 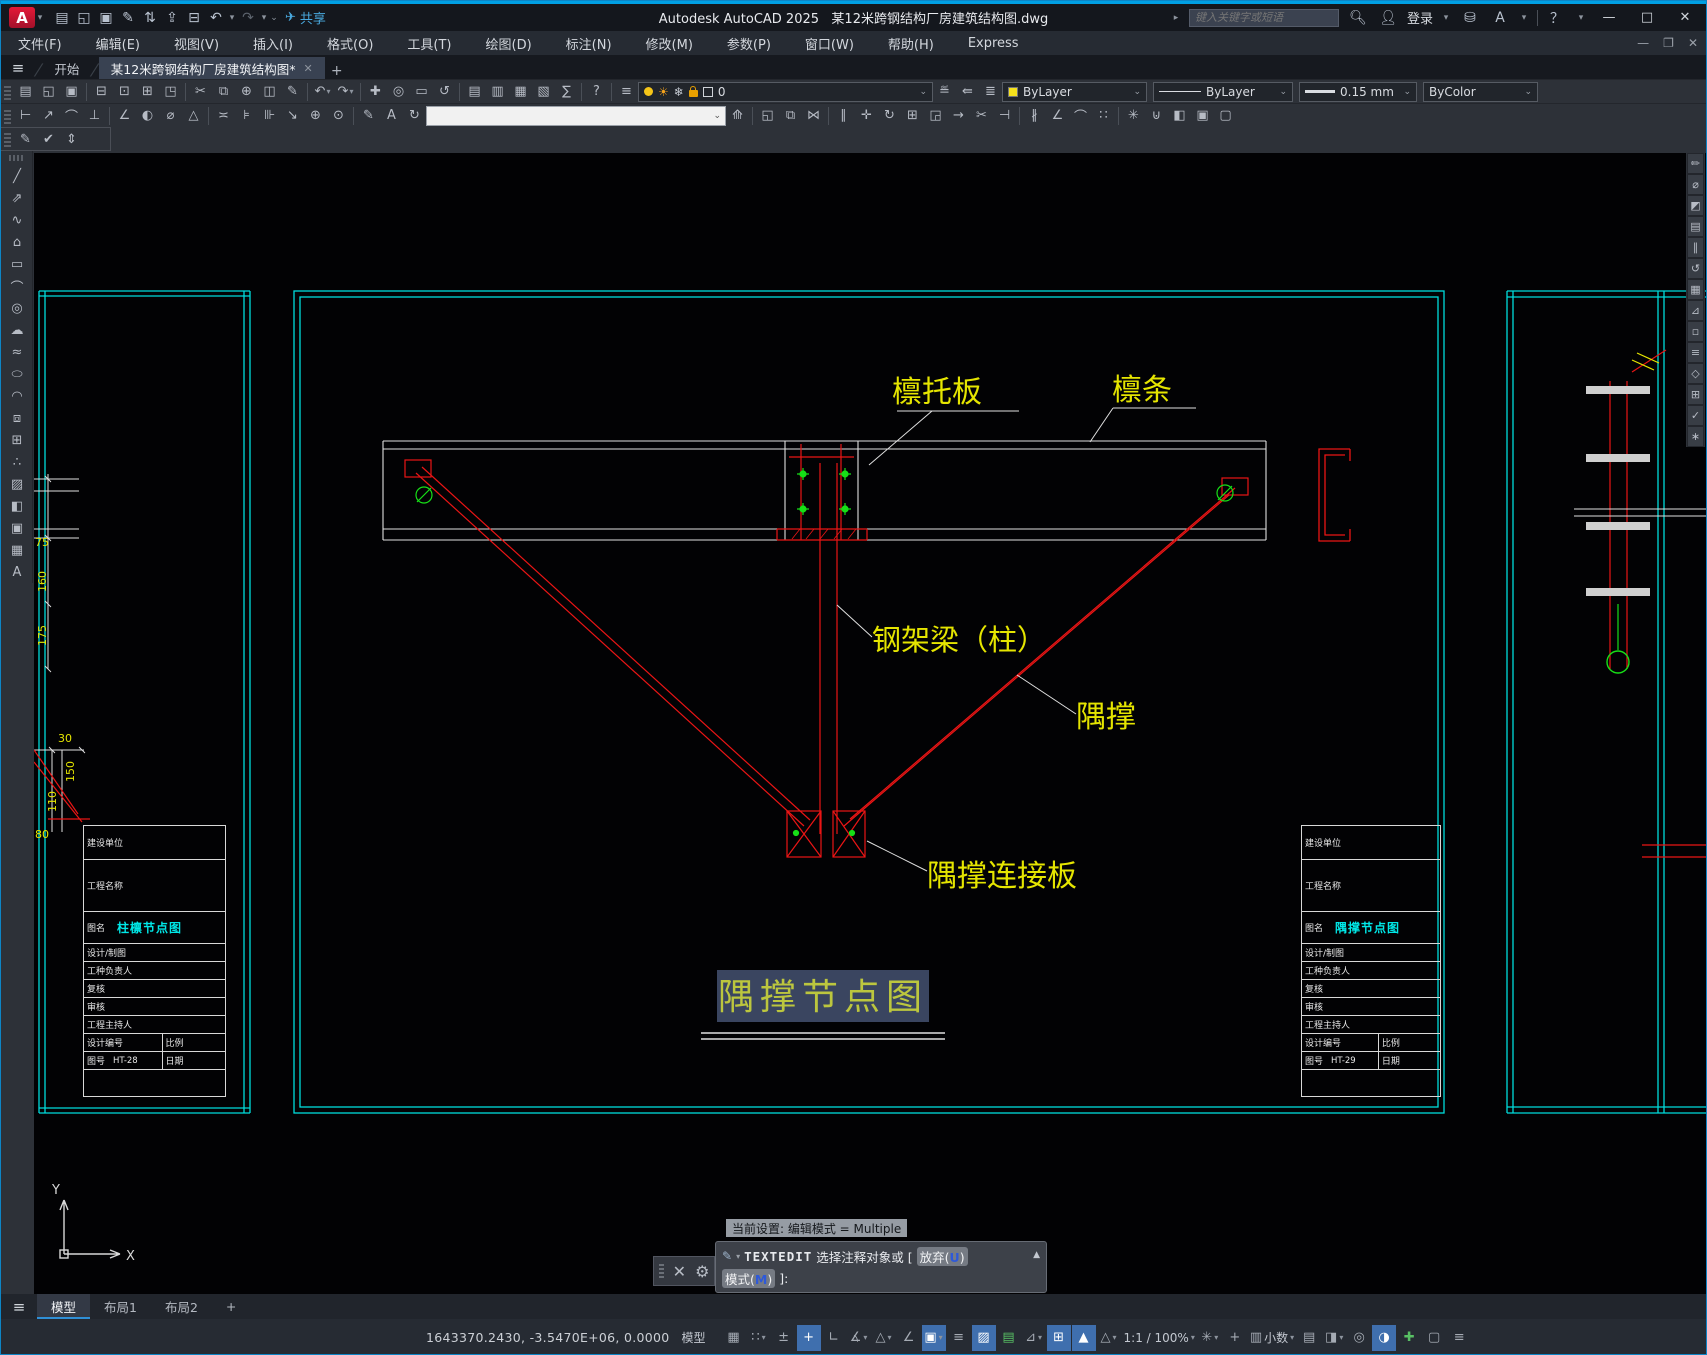 What do you see at coordinates (1480, 91) in the screenshot?
I see `plotstyle-combo: ByColor ⌄` at bounding box center [1480, 91].